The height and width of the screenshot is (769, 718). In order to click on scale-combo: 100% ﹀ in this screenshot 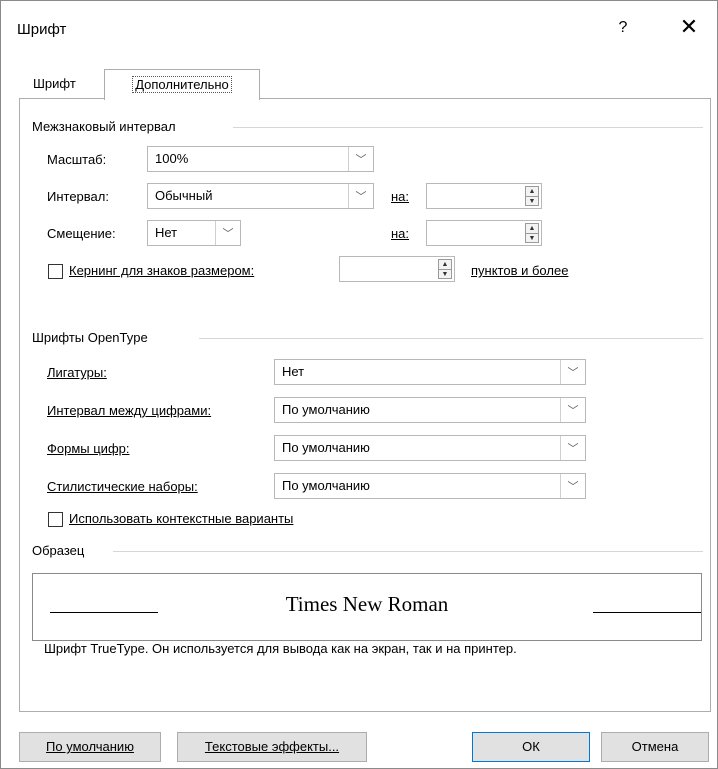, I will do `click(260, 159)`.